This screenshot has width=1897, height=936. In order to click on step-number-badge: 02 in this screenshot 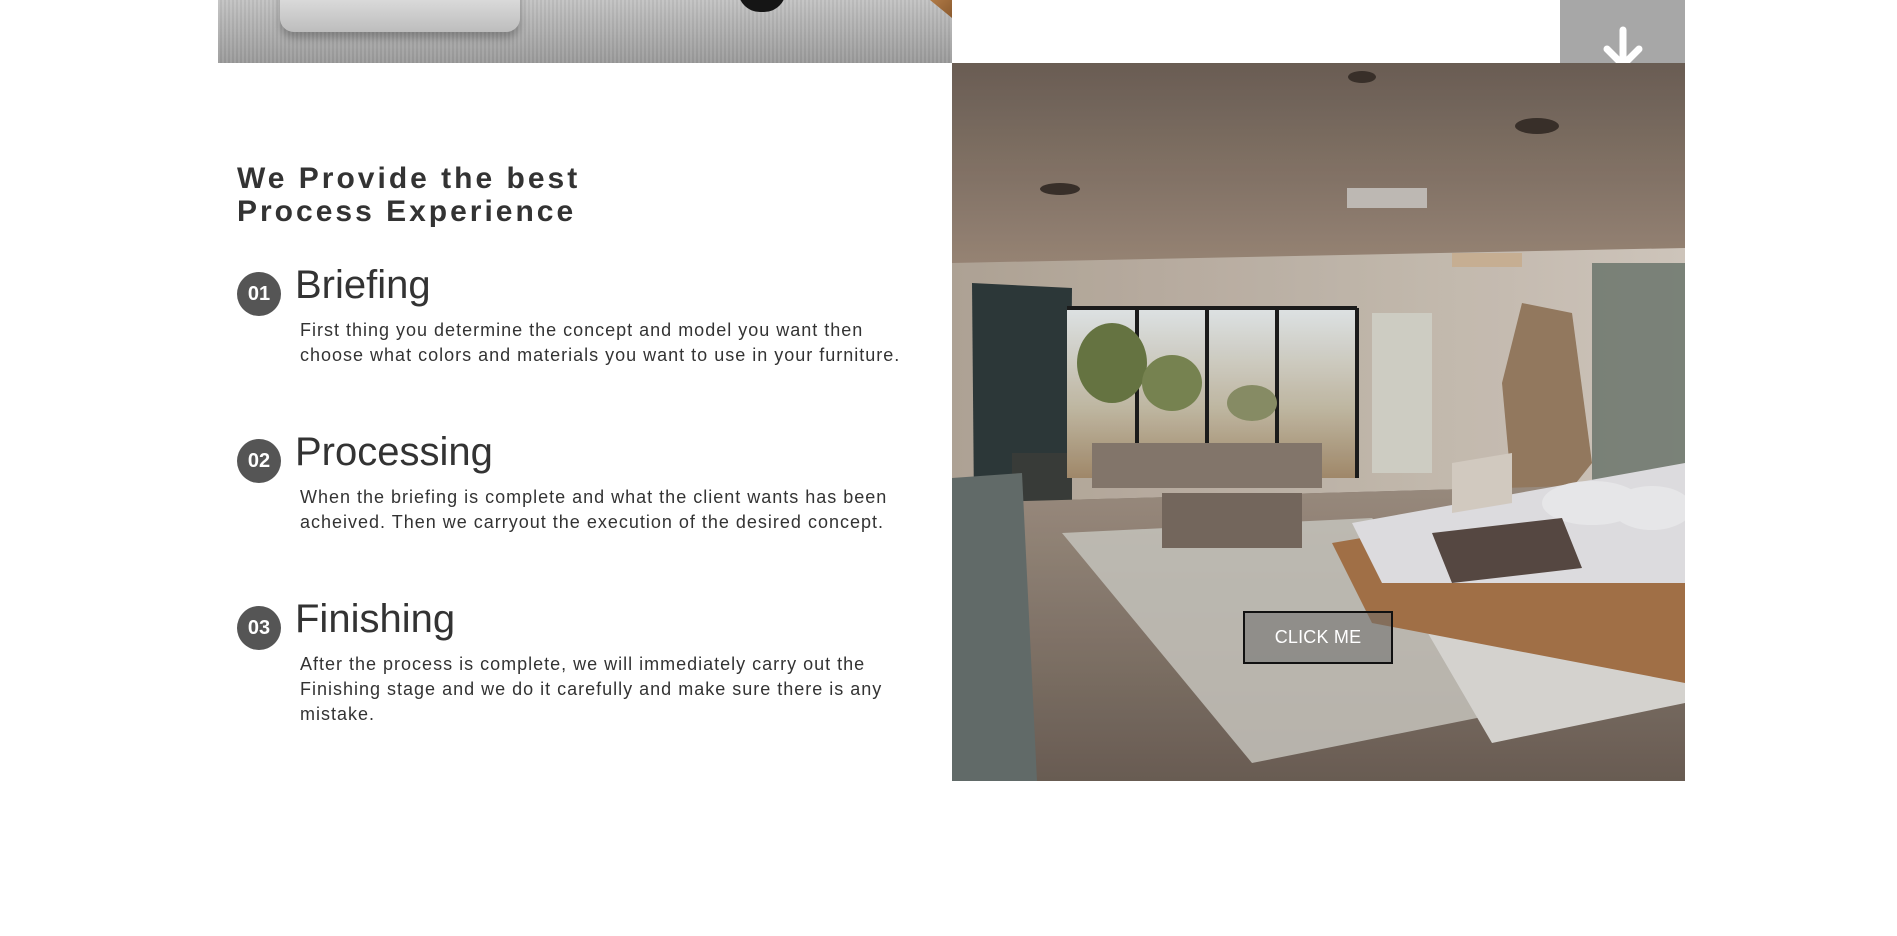, I will do `click(259, 461)`.